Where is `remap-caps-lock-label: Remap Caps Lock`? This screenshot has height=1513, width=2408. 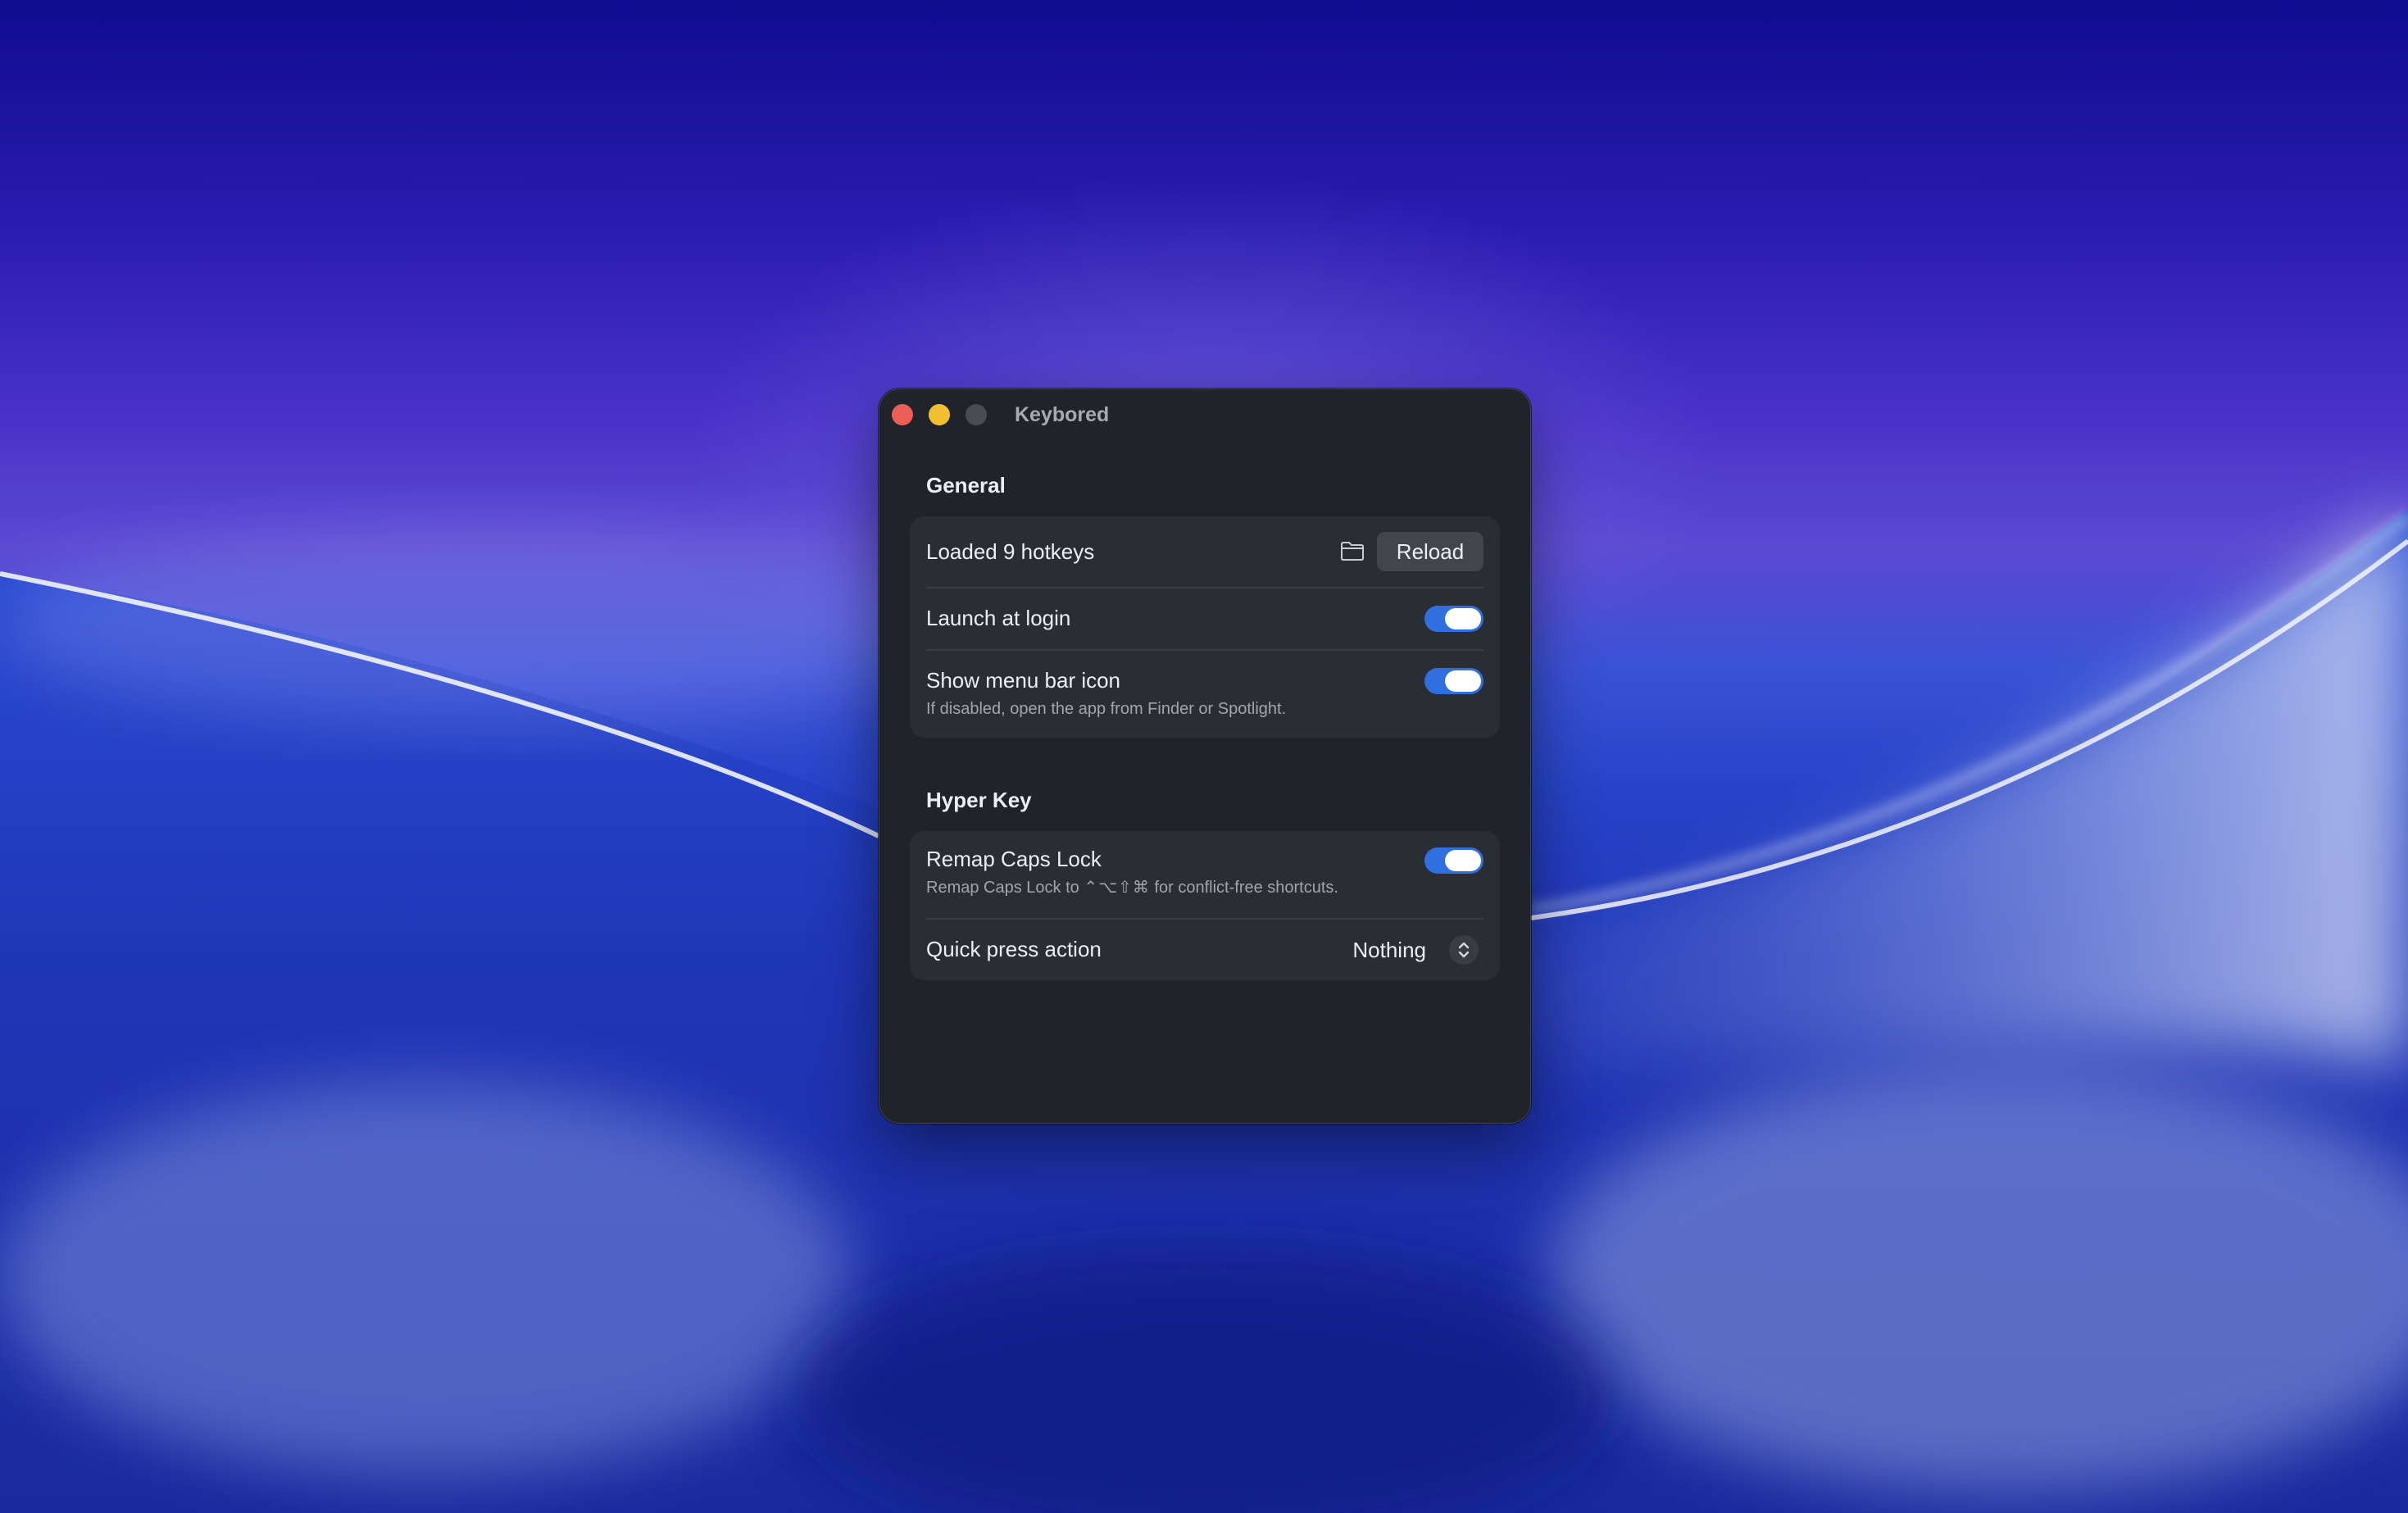
remap-caps-lock-label: Remap Caps Lock is located at coordinates (1014, 859).